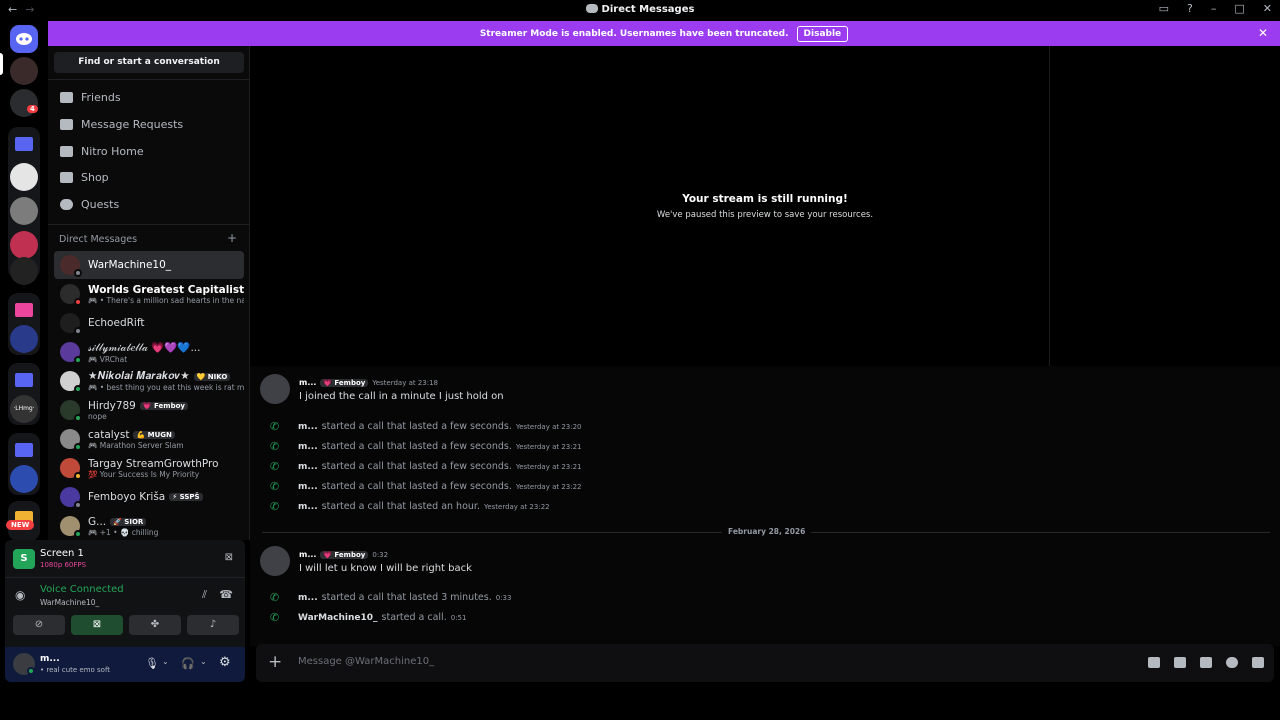  What do you see at coordinates (548, 486) in the screenshot?
I see `call-time: Yesterday at 23:22` at bounding box center [548, 486].